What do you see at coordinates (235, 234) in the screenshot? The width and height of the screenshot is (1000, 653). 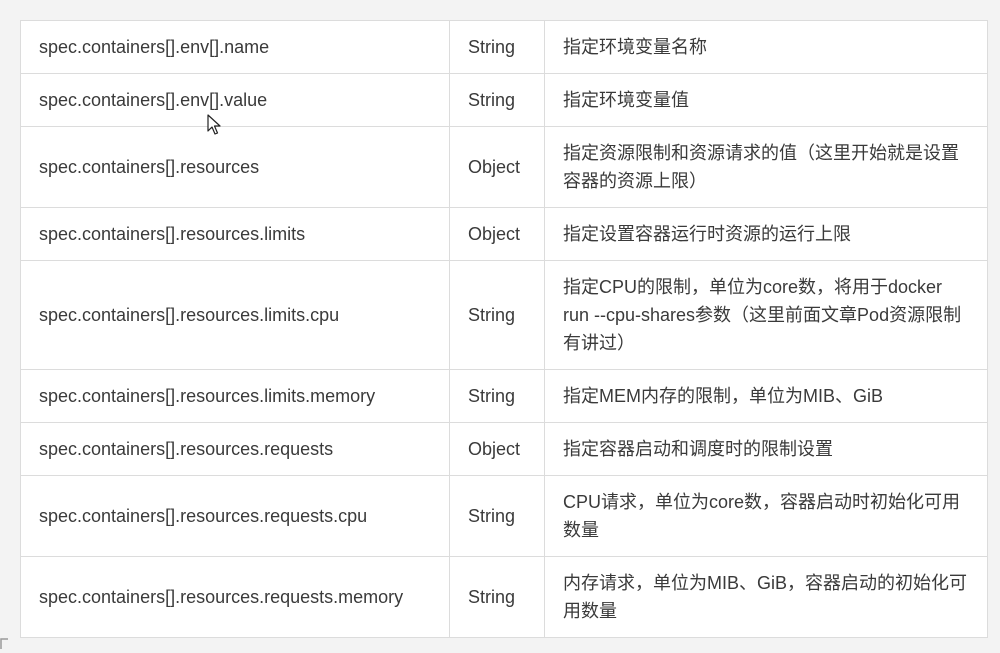 I see `param-name-cell: spec.containers[].resources.limits` at bounding box center [235, 234].